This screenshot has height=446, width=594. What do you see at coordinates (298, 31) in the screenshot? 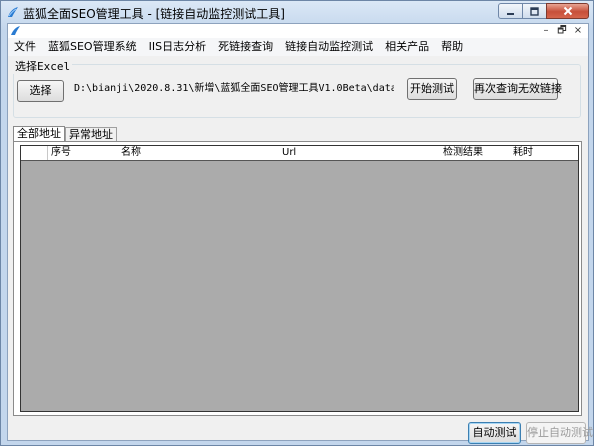
I see `mdi-child-bar: – 🗗 ×` at bounding box center [298, 31].